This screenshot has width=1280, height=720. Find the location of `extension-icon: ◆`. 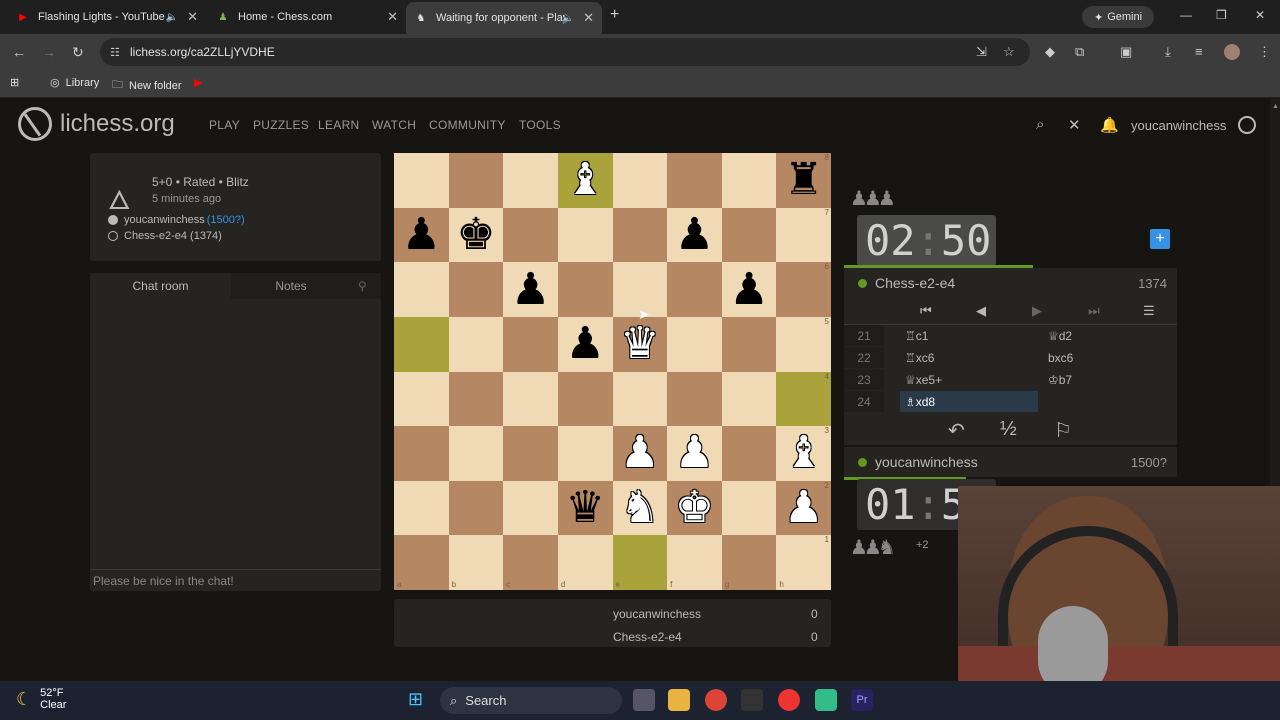

extension-icon: ◆ is located at coordinates (1050, 52).